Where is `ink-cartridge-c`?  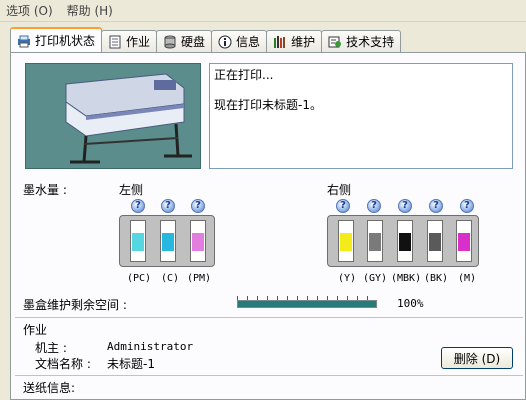
ink-cartridge-c is located at coordinates (168, 241).